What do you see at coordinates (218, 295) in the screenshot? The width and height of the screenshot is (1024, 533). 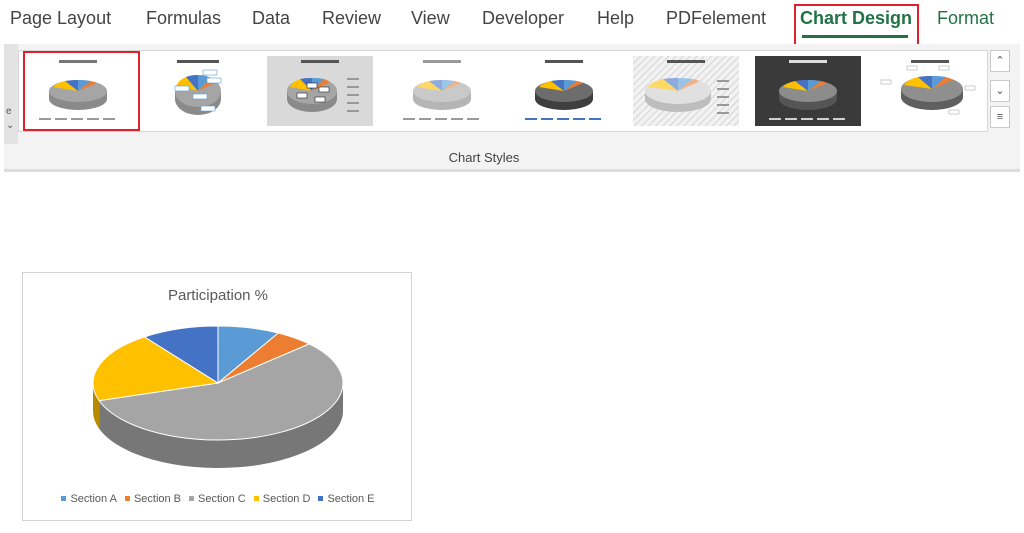 I see `chart-title: Participation %` at bounding box center [218, 295].